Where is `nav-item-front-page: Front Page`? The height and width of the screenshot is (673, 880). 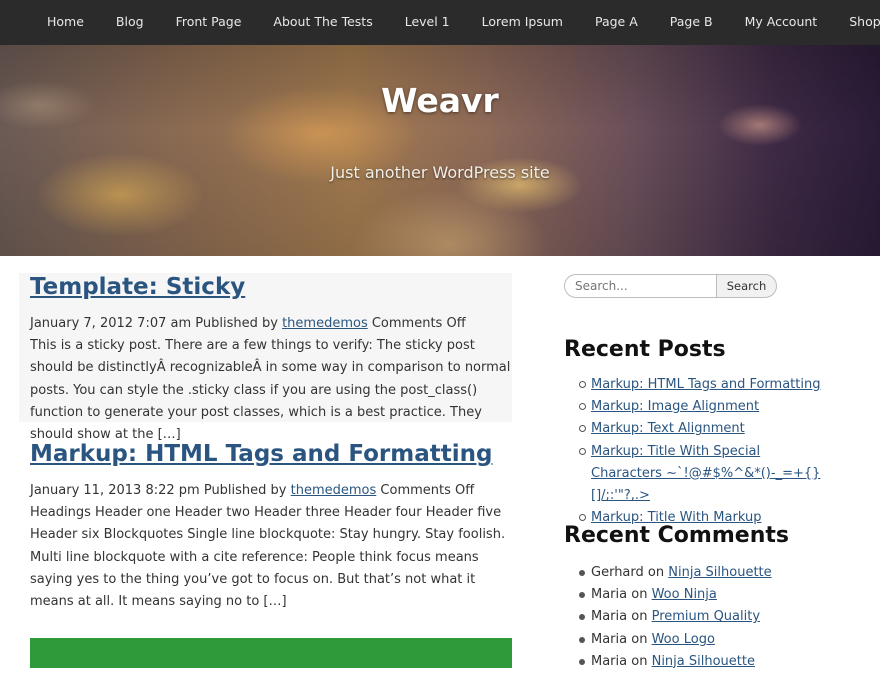 nav-item-front-page: Front Page is located at coordinates (209, 22).